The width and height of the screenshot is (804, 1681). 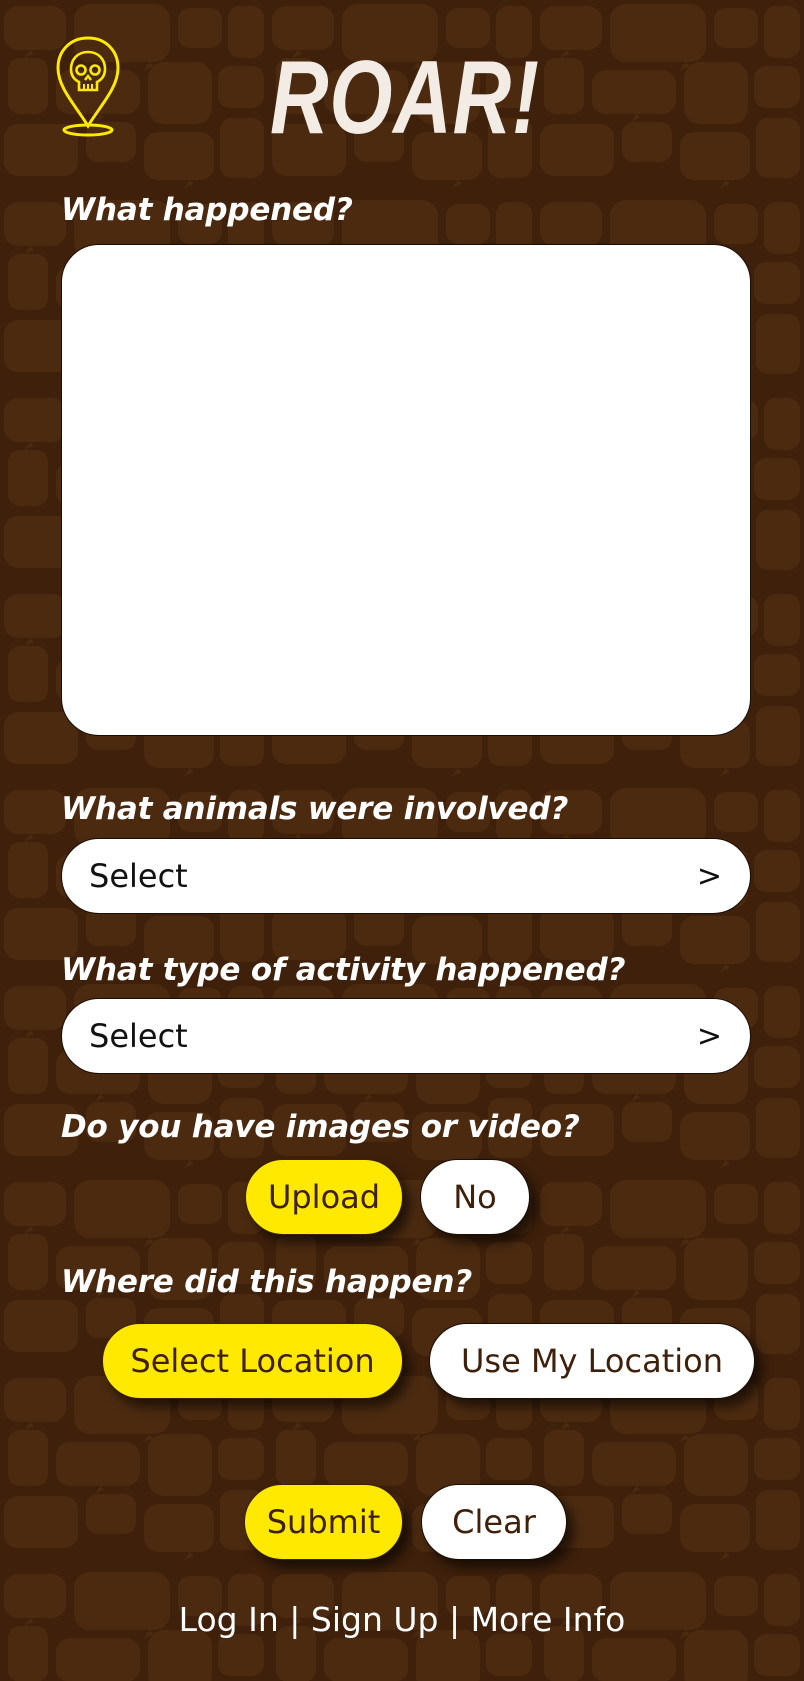 What do you see at coordinates (207, 210) in the screenshot?
I see `what-happened-label: What happened?` at bounding box center [207, 210].